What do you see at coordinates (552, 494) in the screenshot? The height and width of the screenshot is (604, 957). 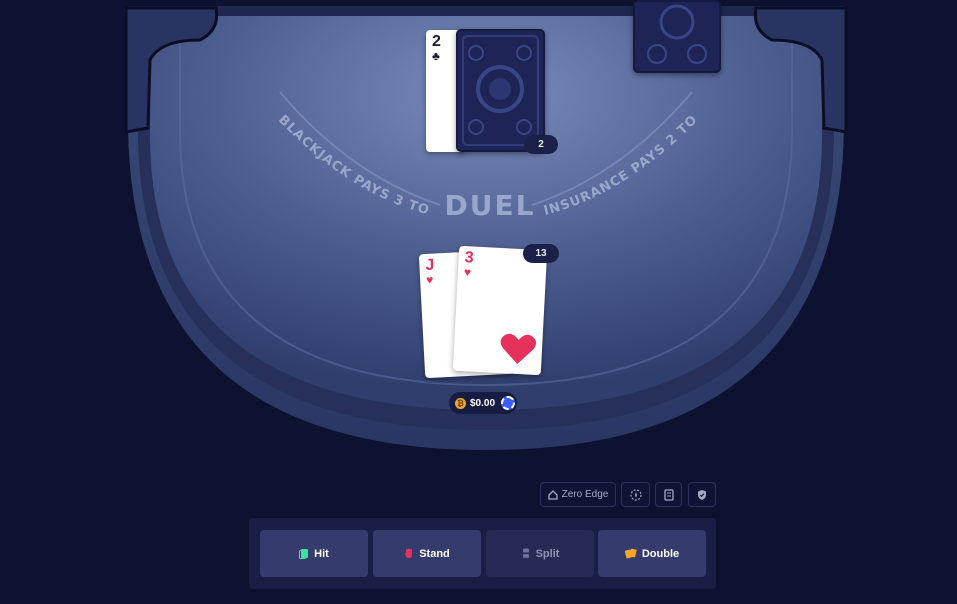 I see `house-icon` at bounding box center [552, 494].